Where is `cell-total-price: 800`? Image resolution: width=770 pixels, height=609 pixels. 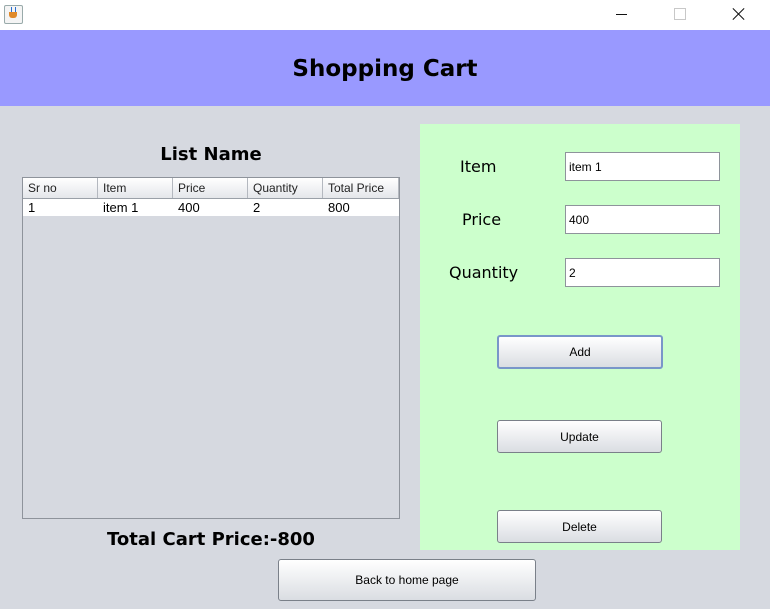 cell-total-price: 800 is located at coordinates (339, 207).